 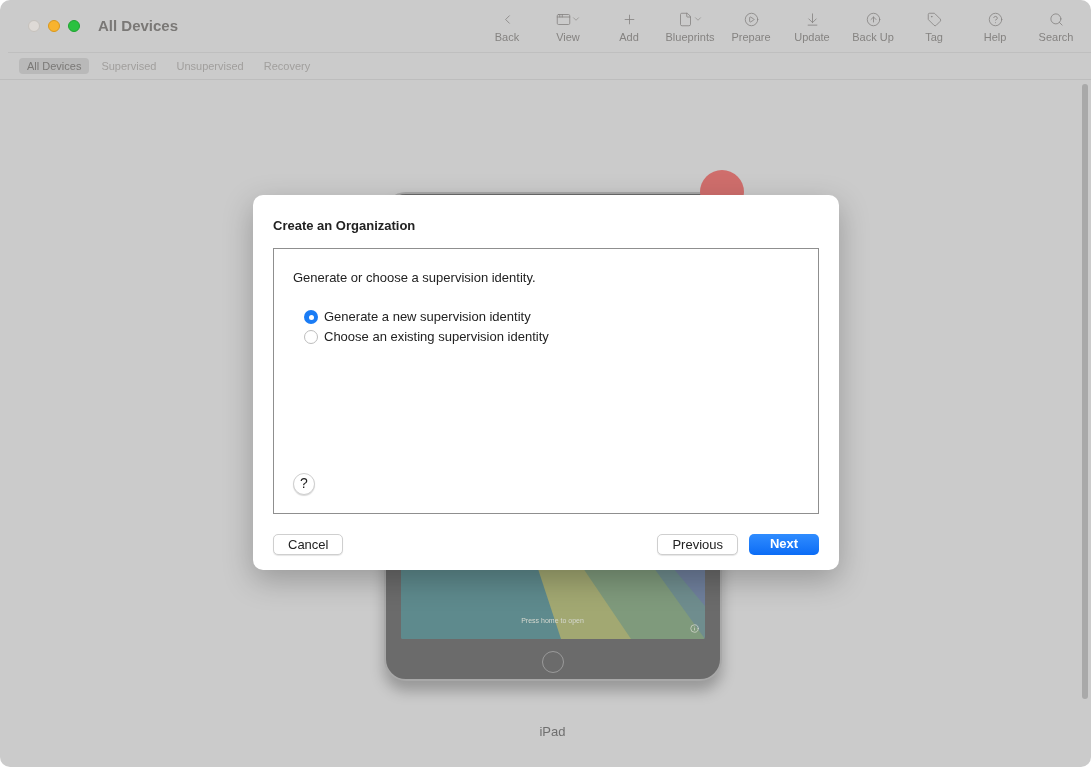 I want to click on dialog-button: Cancel, so click(x=308, y=544).